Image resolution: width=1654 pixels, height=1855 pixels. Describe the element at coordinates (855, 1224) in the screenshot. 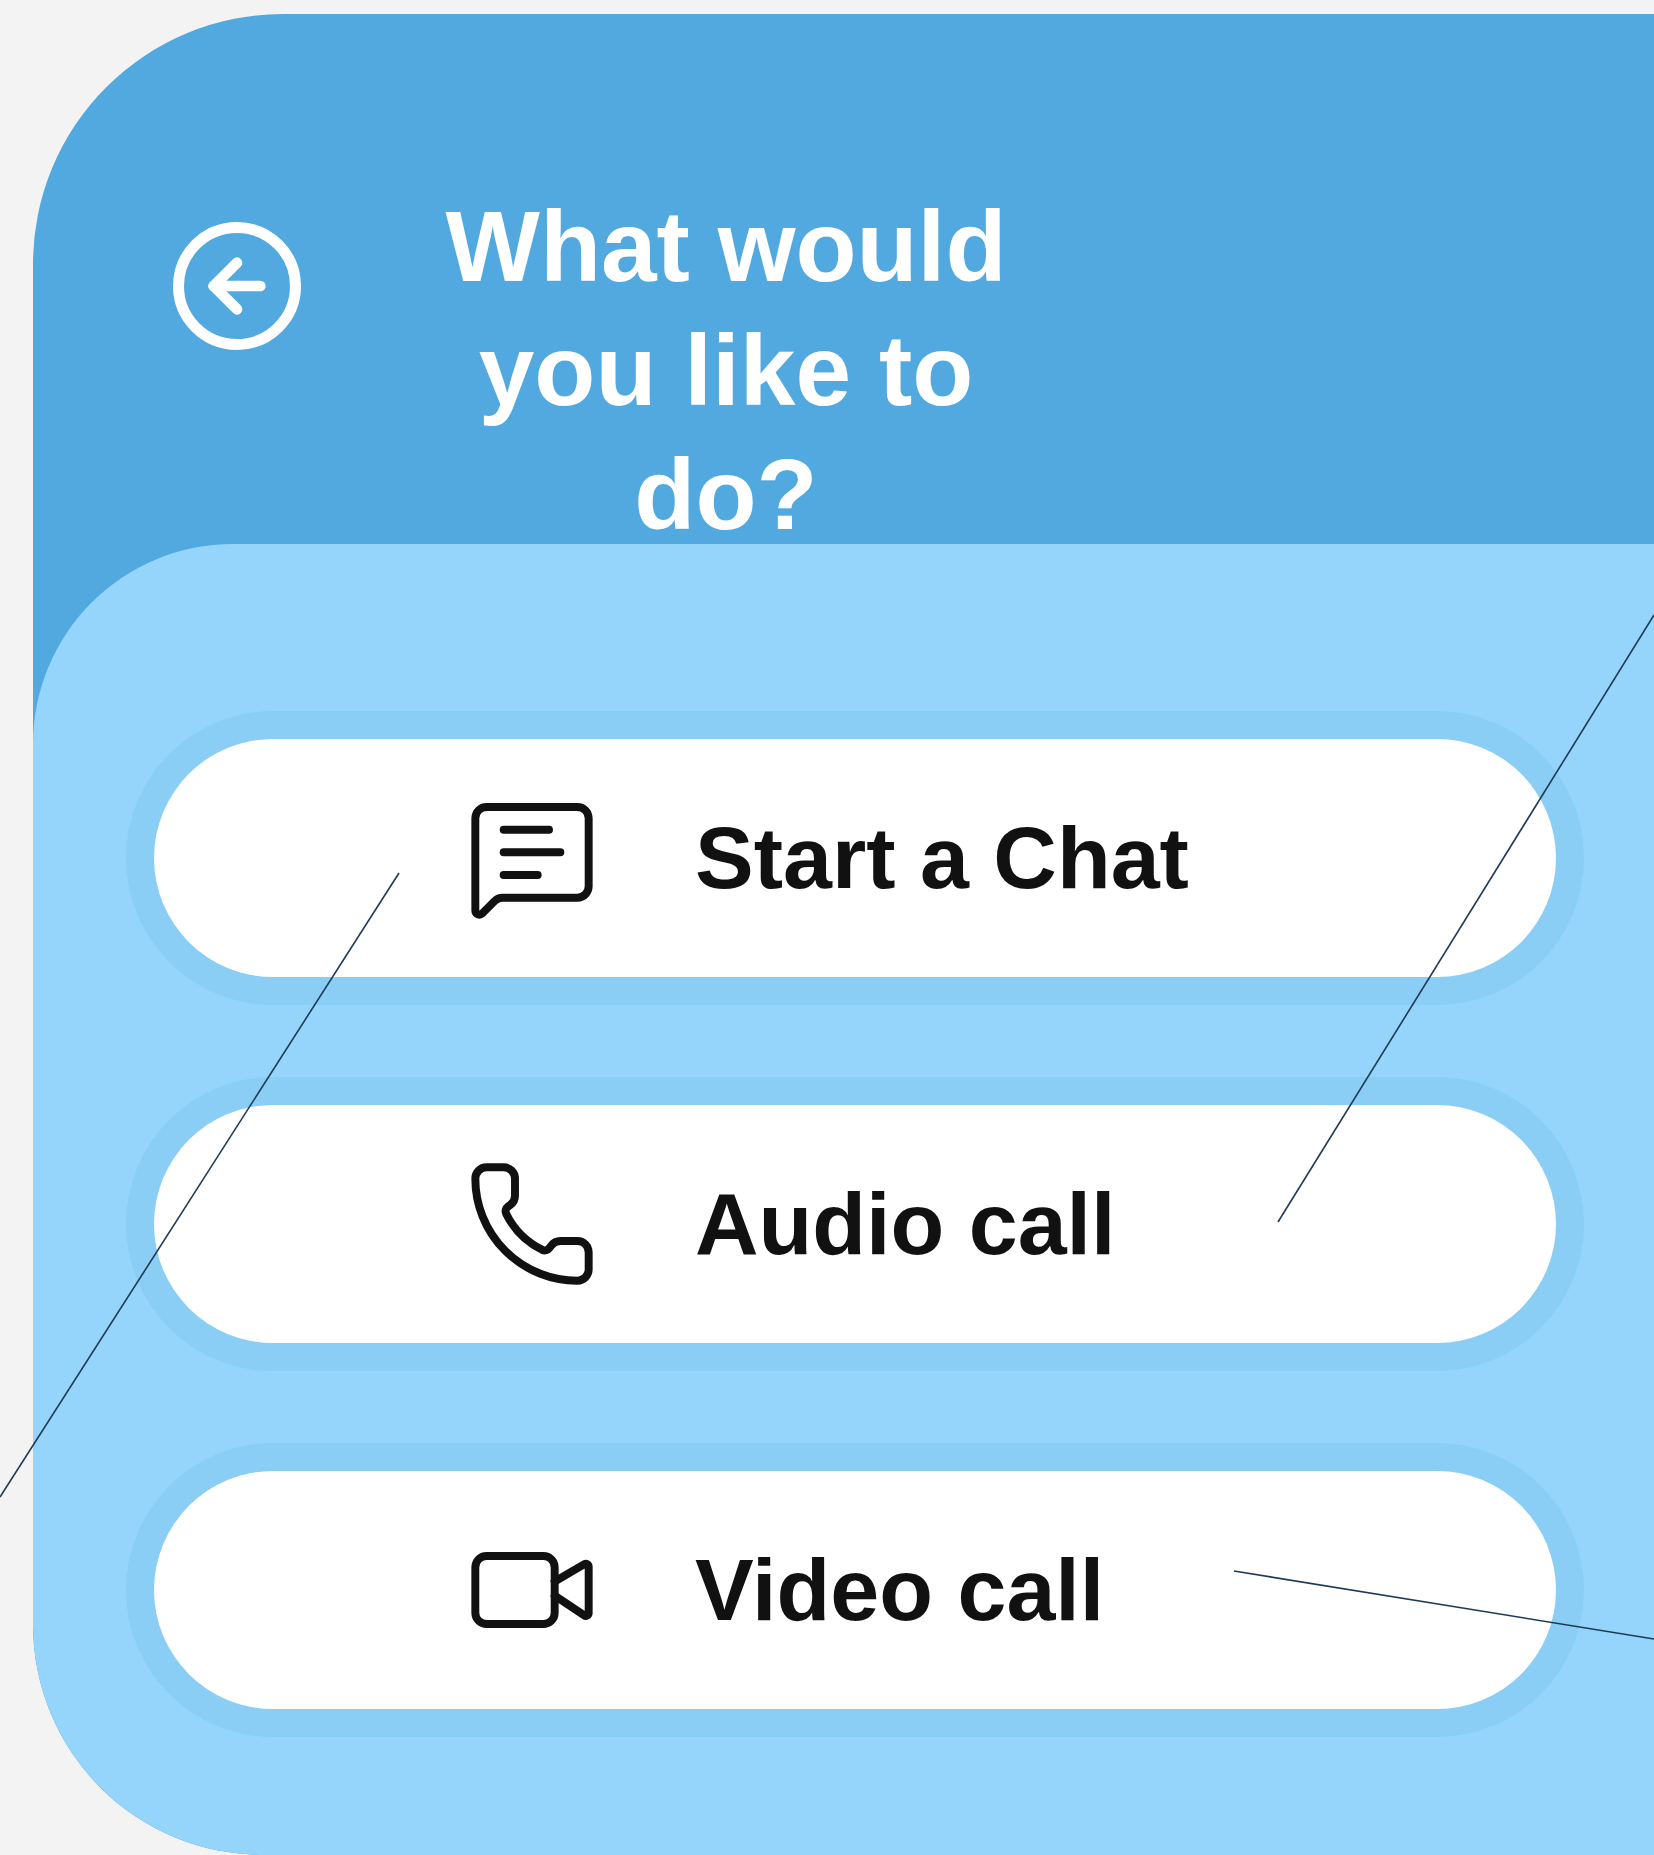

I see `option-button: Audio call` at that location.